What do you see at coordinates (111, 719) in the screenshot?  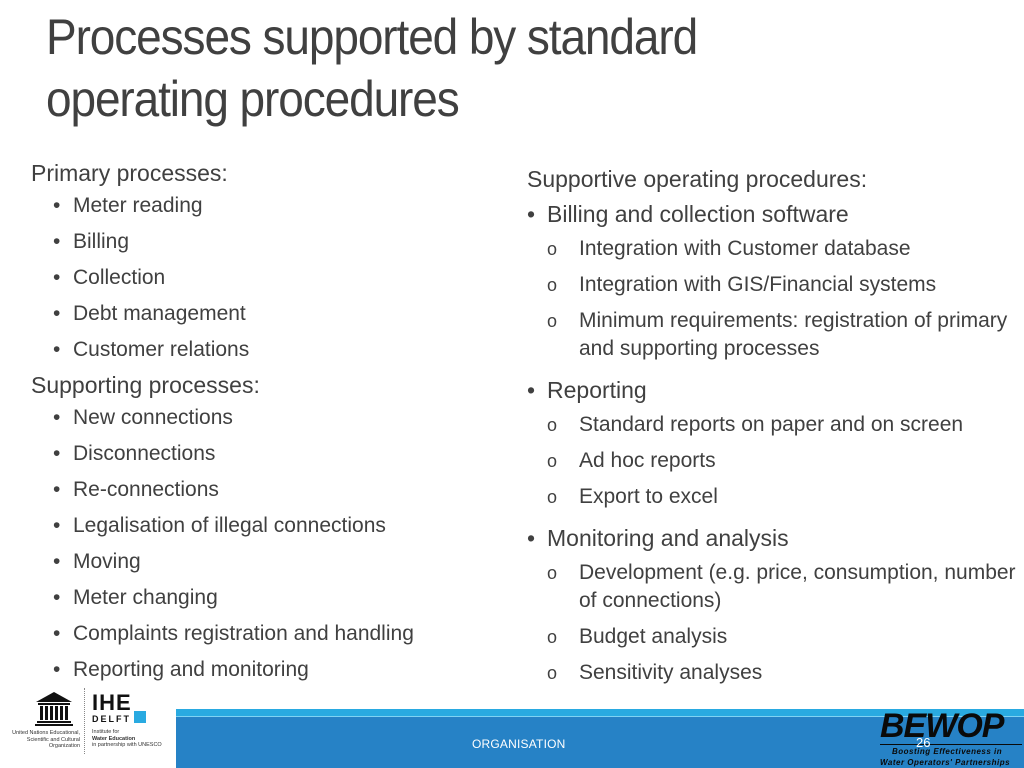 I see `ihe-sub: DELFT` at bounding box center [111, 719].